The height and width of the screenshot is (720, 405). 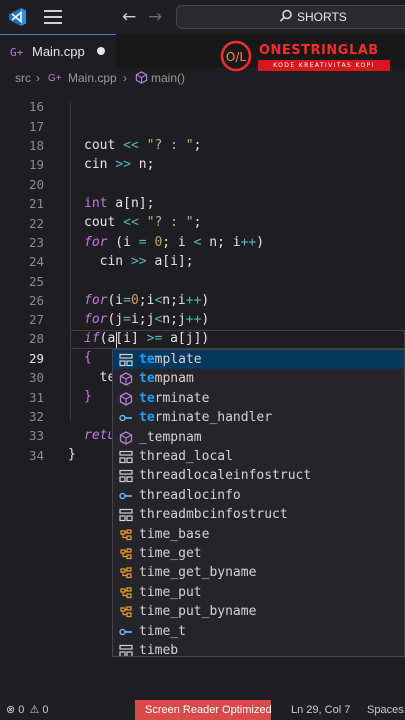 What do you see at coordinates (258, 649) in the screenshot?
I see `suggestion-item: timeb` at bounding box center [258, 649].